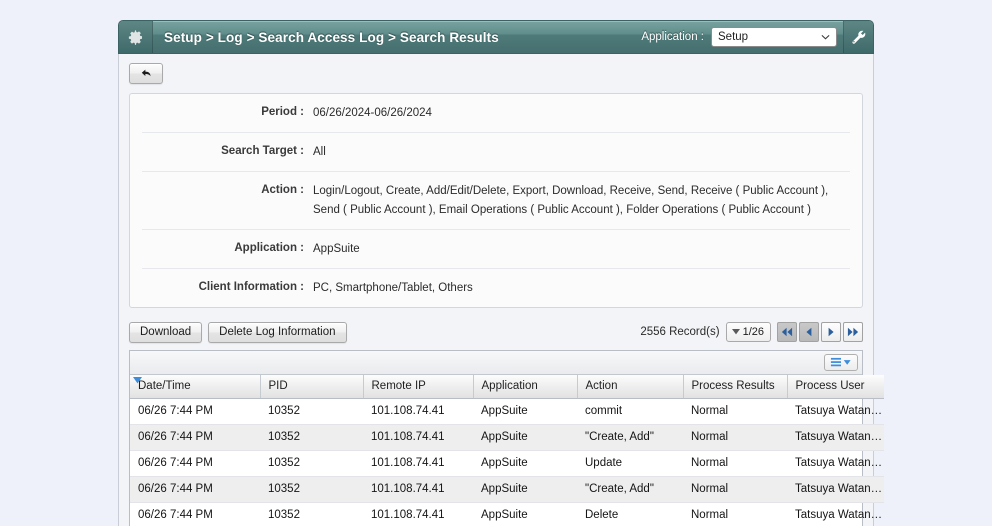 This screenshot has height=526, width=992. What do you see at coordinates (602, 515) in the screenshot?
I see `cell-action: Delete` at bounding box center [602, 515].